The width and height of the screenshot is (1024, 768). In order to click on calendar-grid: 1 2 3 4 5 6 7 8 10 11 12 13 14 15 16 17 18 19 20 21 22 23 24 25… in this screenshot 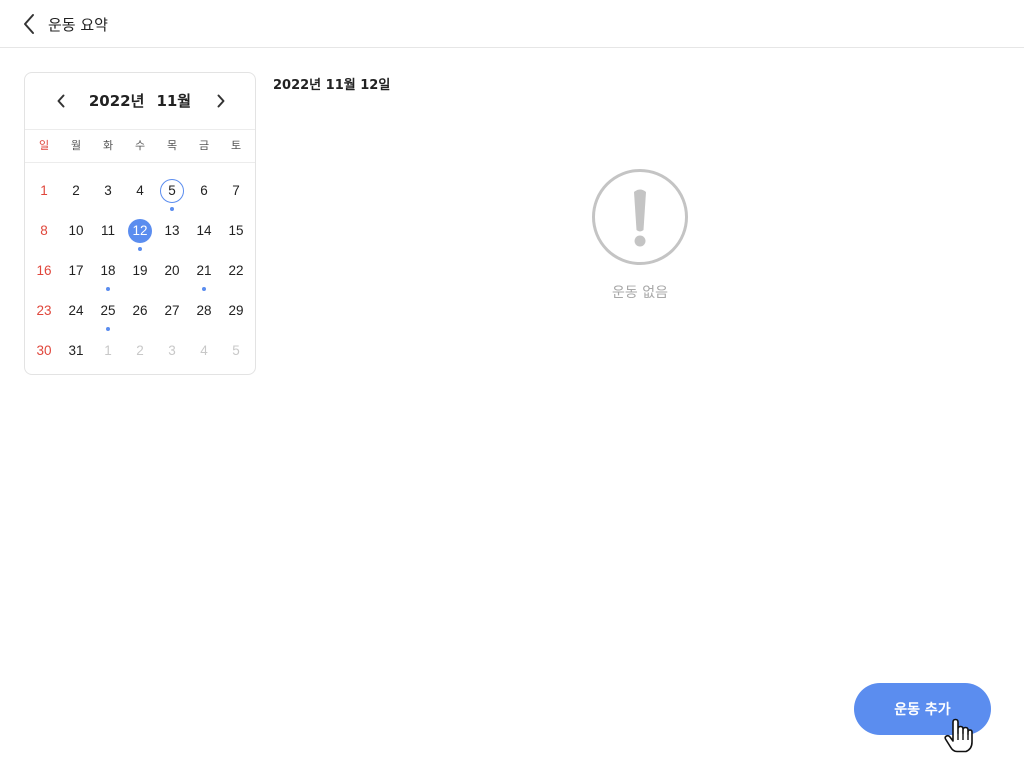, I will do `click(140, 265)`.